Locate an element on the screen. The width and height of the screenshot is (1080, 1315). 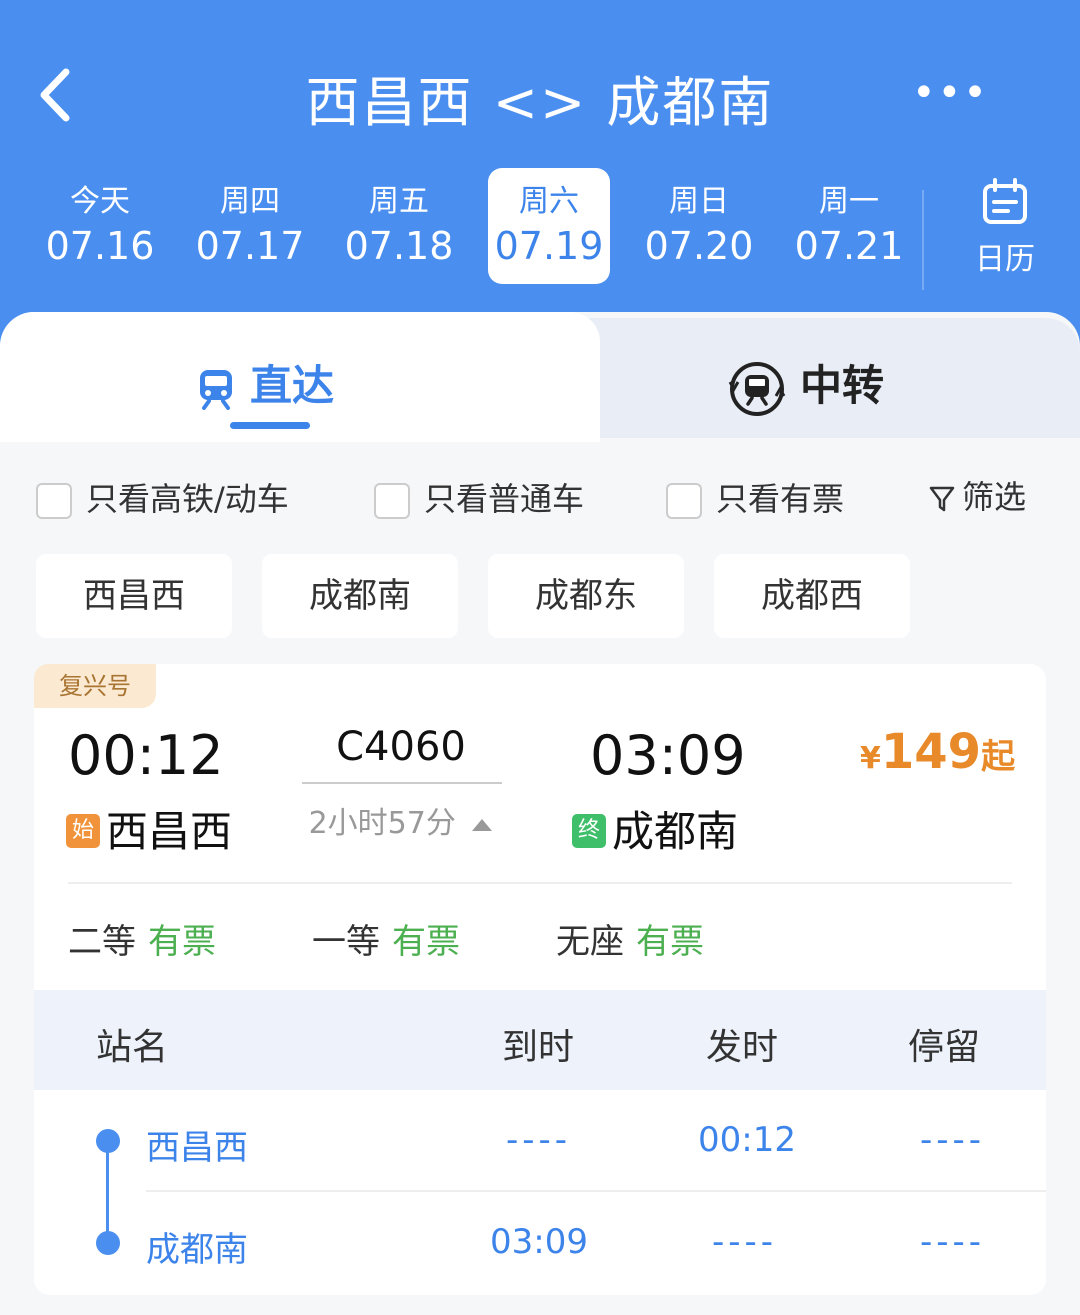
date-tab-weekday: 周五 is located at coordinates (399, 201).